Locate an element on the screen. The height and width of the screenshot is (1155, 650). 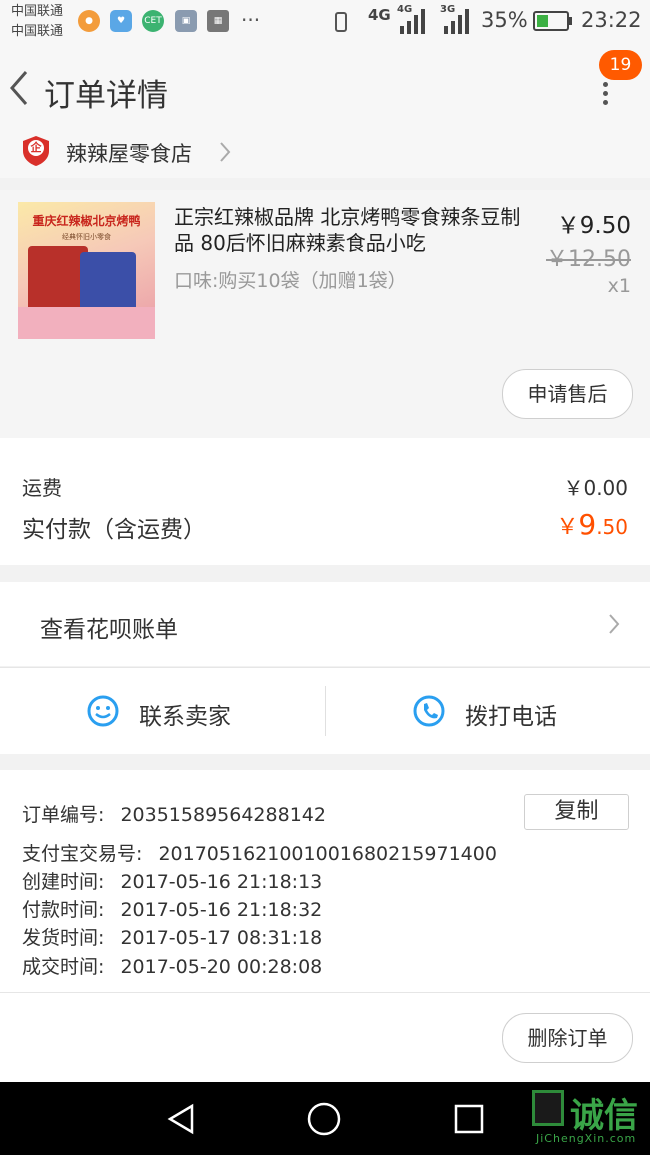
order-number: 20351589564288142 is located at coordinates (223, 815).